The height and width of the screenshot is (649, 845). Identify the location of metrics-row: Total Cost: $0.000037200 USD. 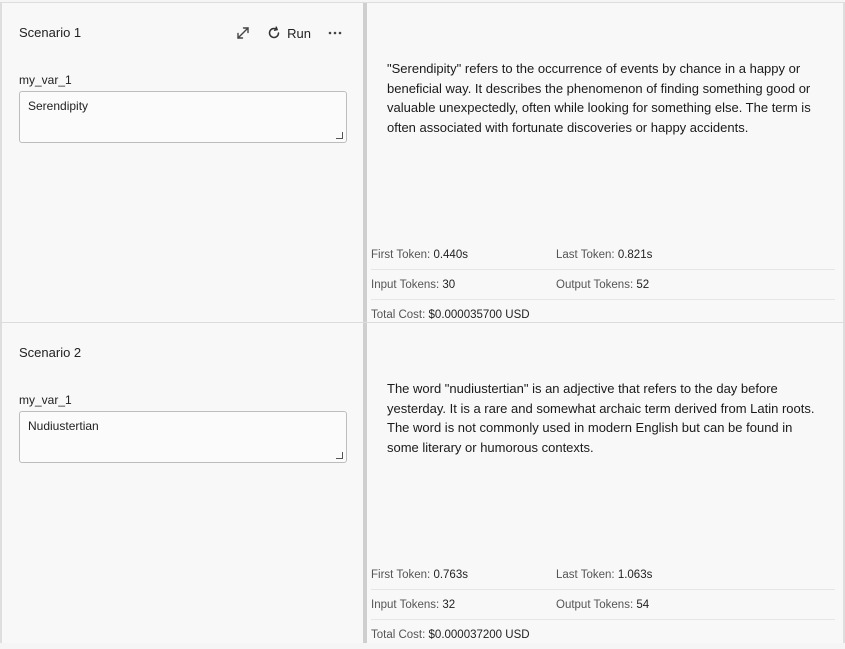
(603, 634).